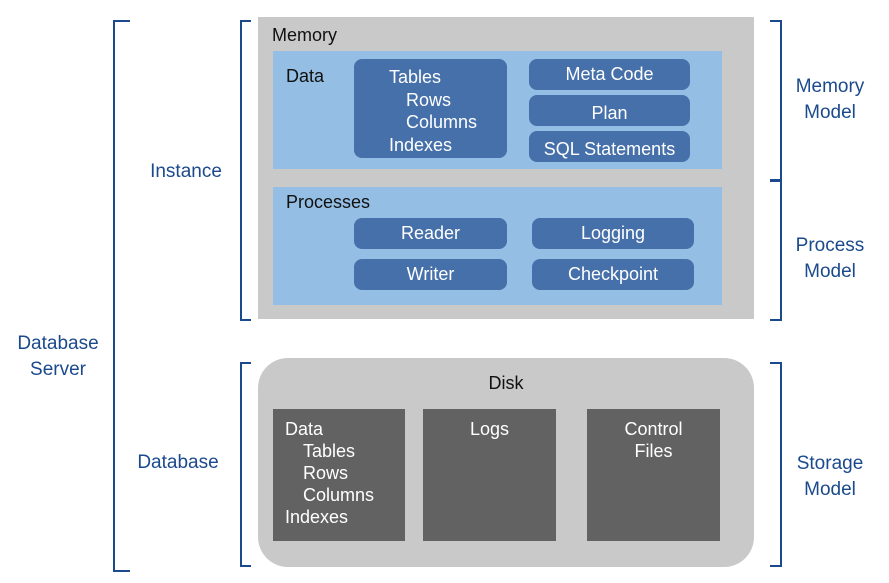 The image size is (889, 583). I want to click on sql-statements-box: SQL Statements, so click(609, 146).